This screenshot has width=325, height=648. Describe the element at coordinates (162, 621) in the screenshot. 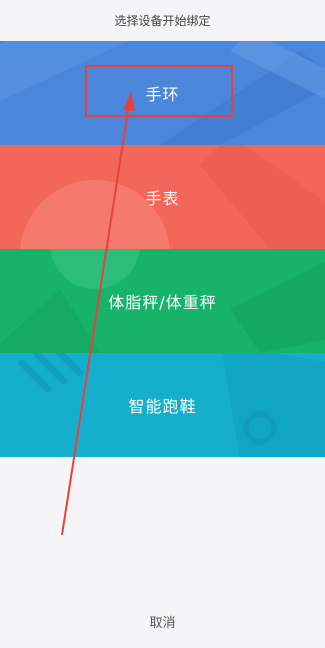

I see `cancel-button: 取消` at that location.